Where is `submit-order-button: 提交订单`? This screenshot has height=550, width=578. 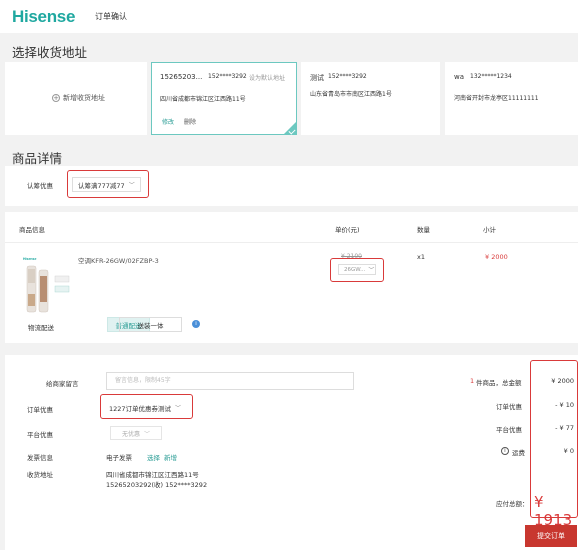
submit-order-button: 提交订单 is located at coordinates (551, 536).